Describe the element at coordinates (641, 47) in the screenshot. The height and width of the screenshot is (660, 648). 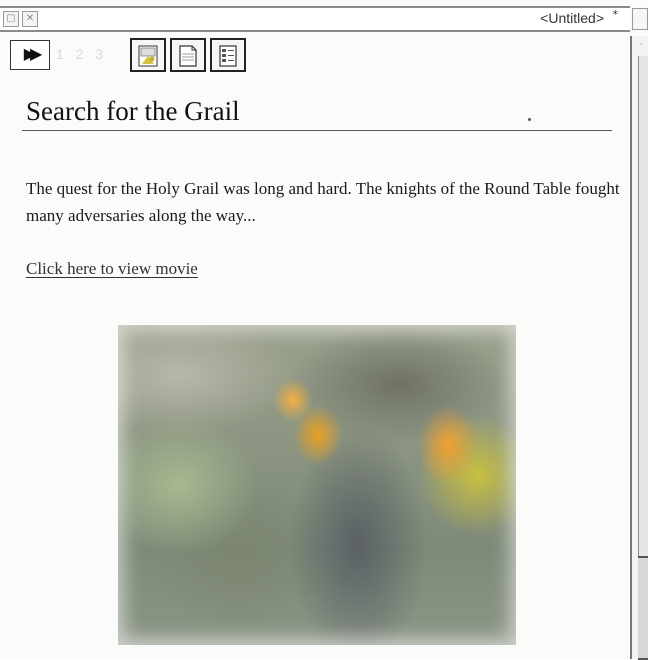
I see `scroll-up-icon: ·` at that location.